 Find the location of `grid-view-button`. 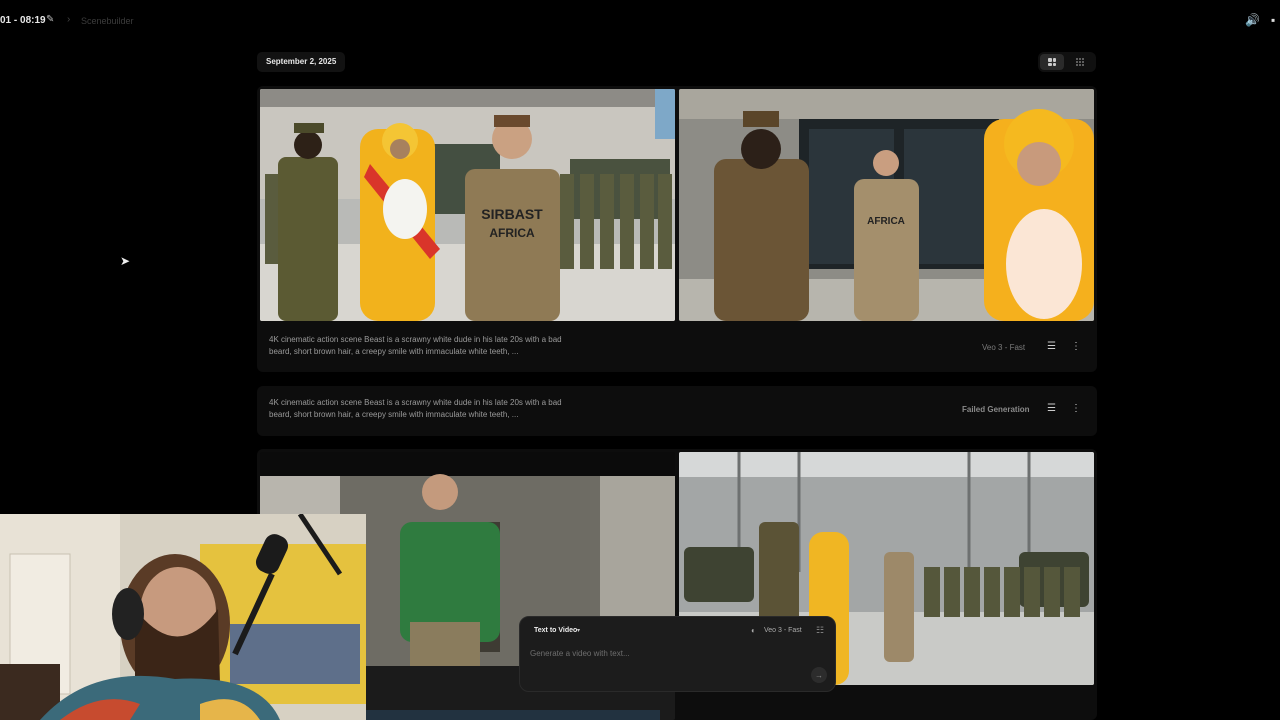

grid-view-button is located at coordinates (1052, 62).